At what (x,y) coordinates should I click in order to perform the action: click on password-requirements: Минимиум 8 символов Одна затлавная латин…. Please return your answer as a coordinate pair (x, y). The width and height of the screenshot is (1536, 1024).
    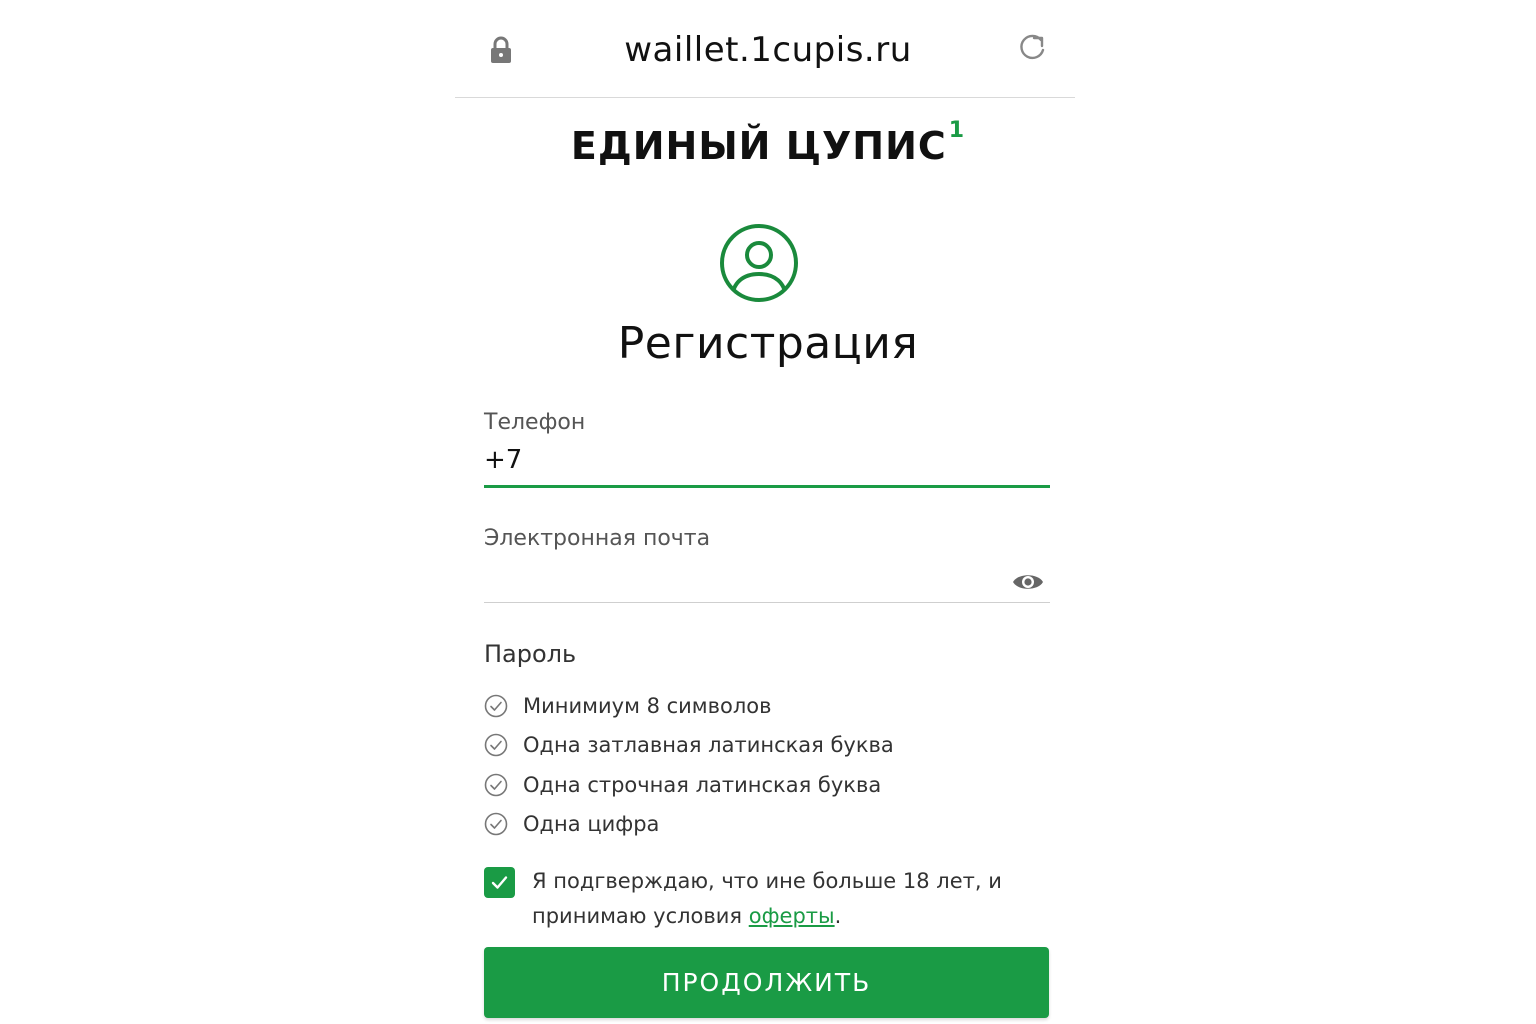
    Looking at the image, I should click on (767, 765).